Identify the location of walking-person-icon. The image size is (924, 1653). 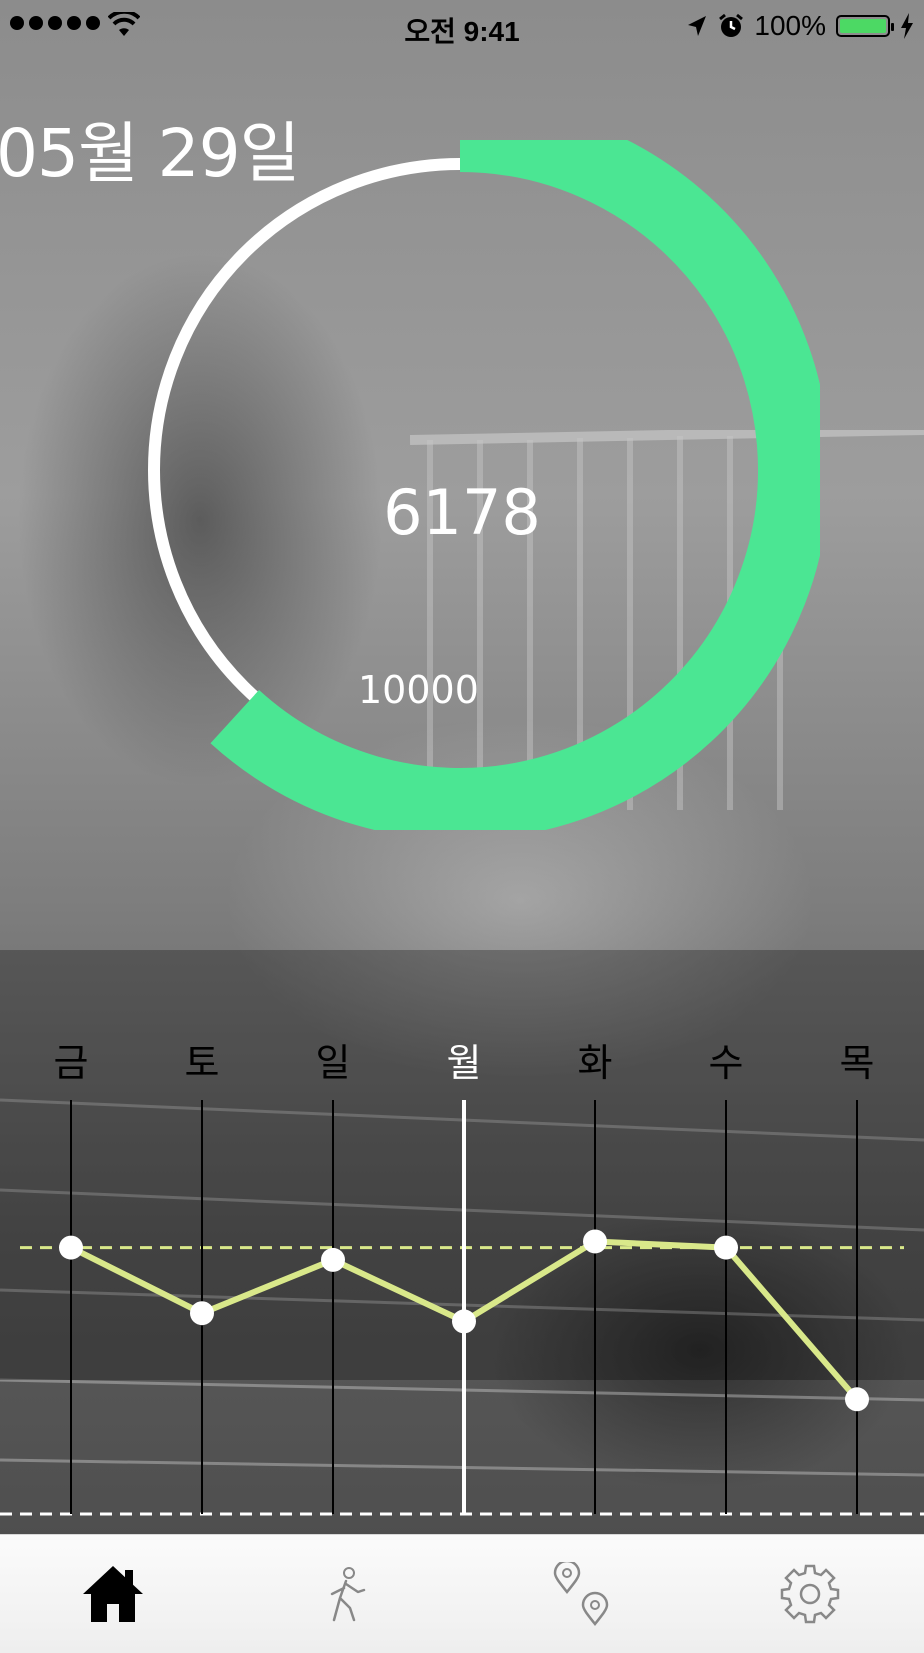
(348, 1594).